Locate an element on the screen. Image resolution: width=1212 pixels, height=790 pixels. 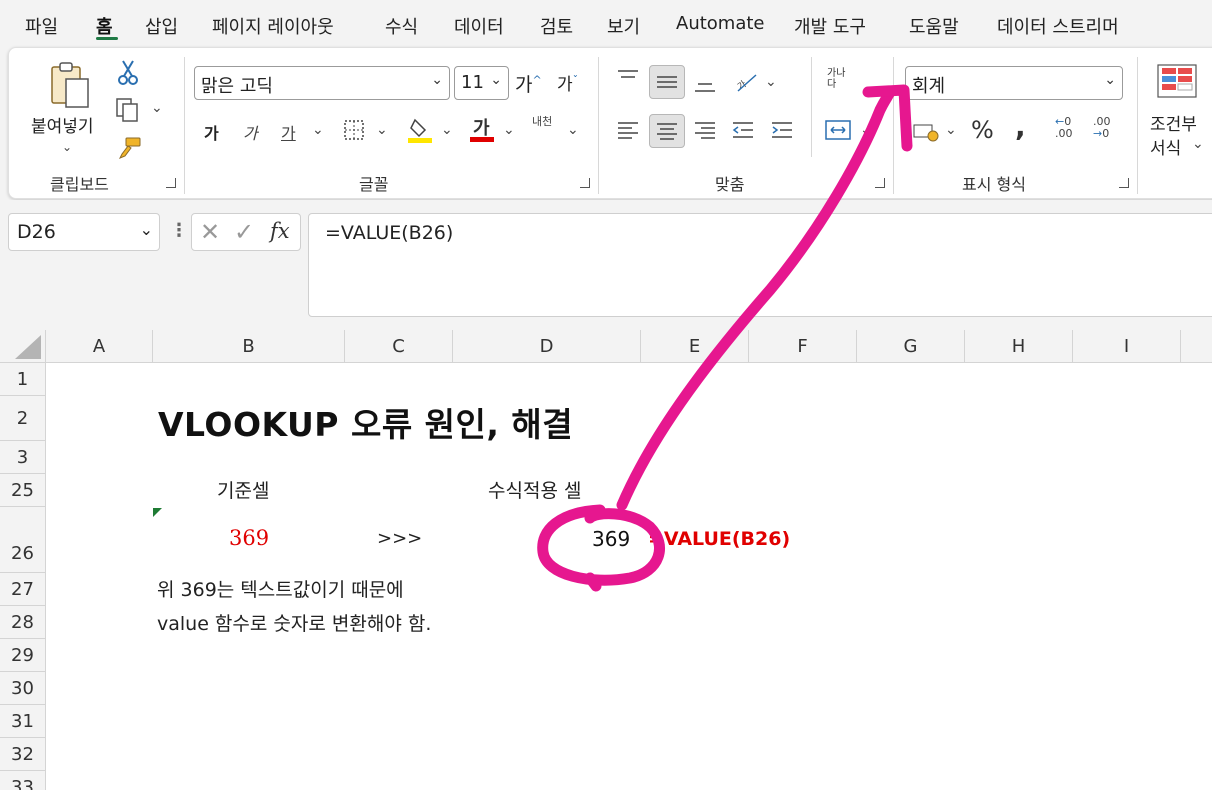
increase-font-icon: 가^ is located at coordinates (528, 83).